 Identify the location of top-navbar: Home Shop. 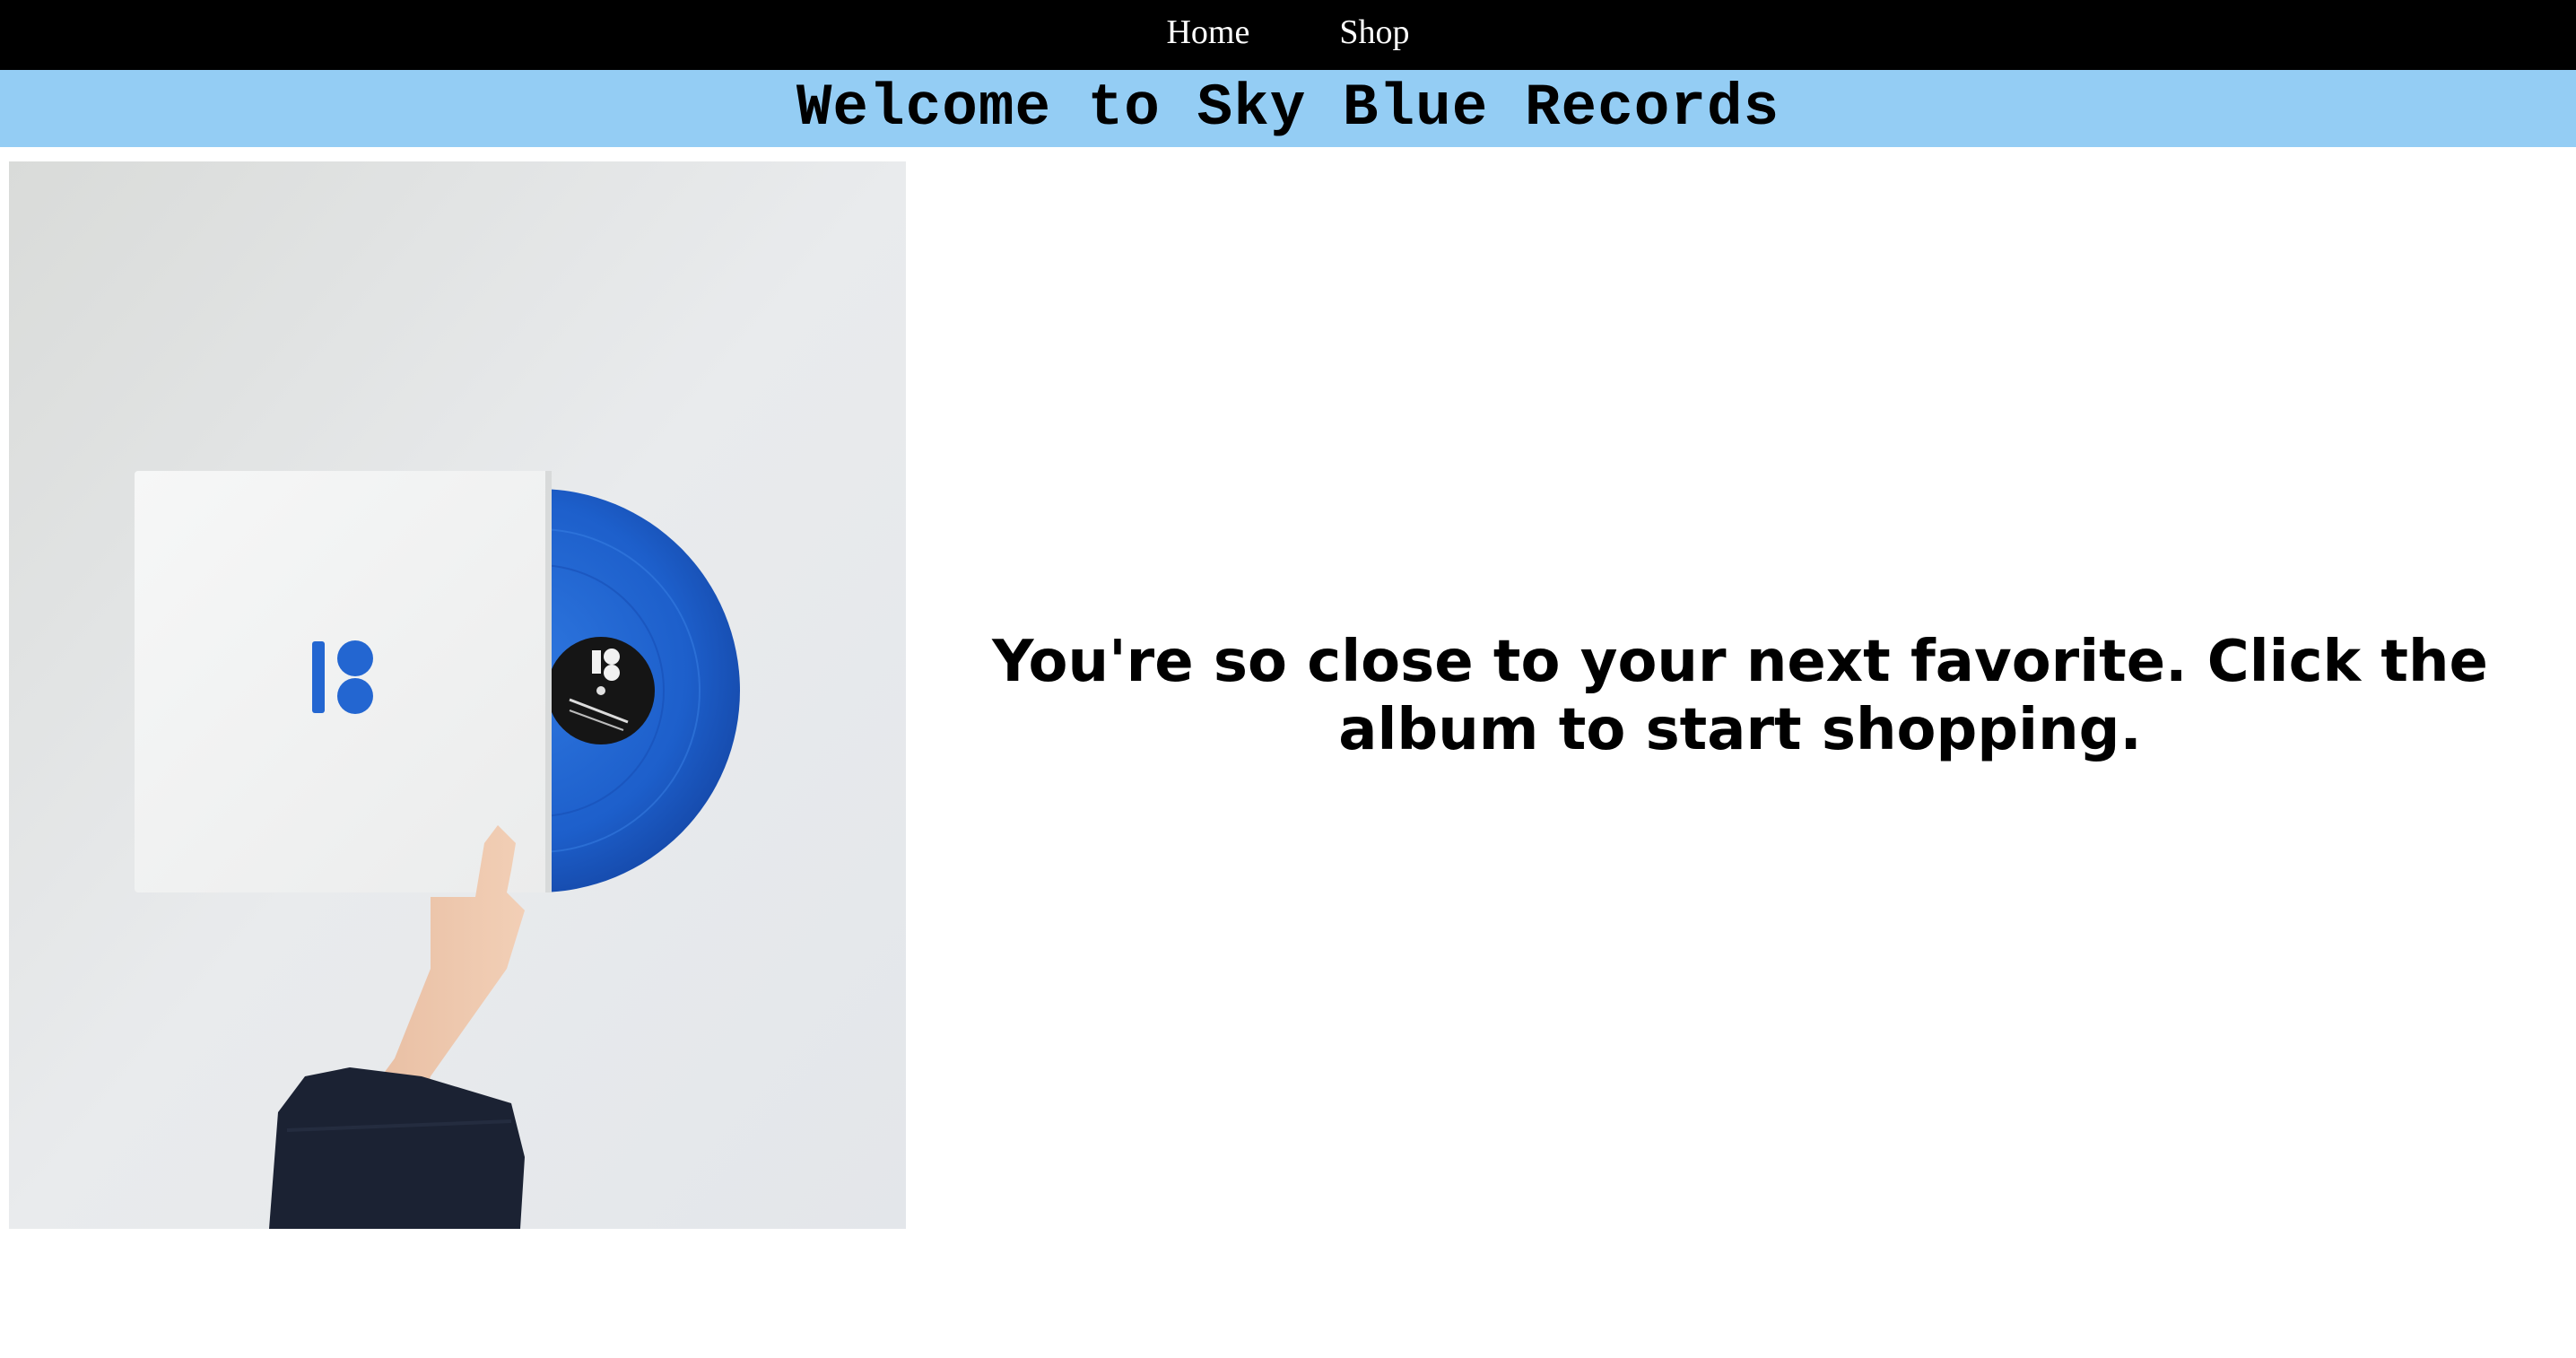
(1288, 35).